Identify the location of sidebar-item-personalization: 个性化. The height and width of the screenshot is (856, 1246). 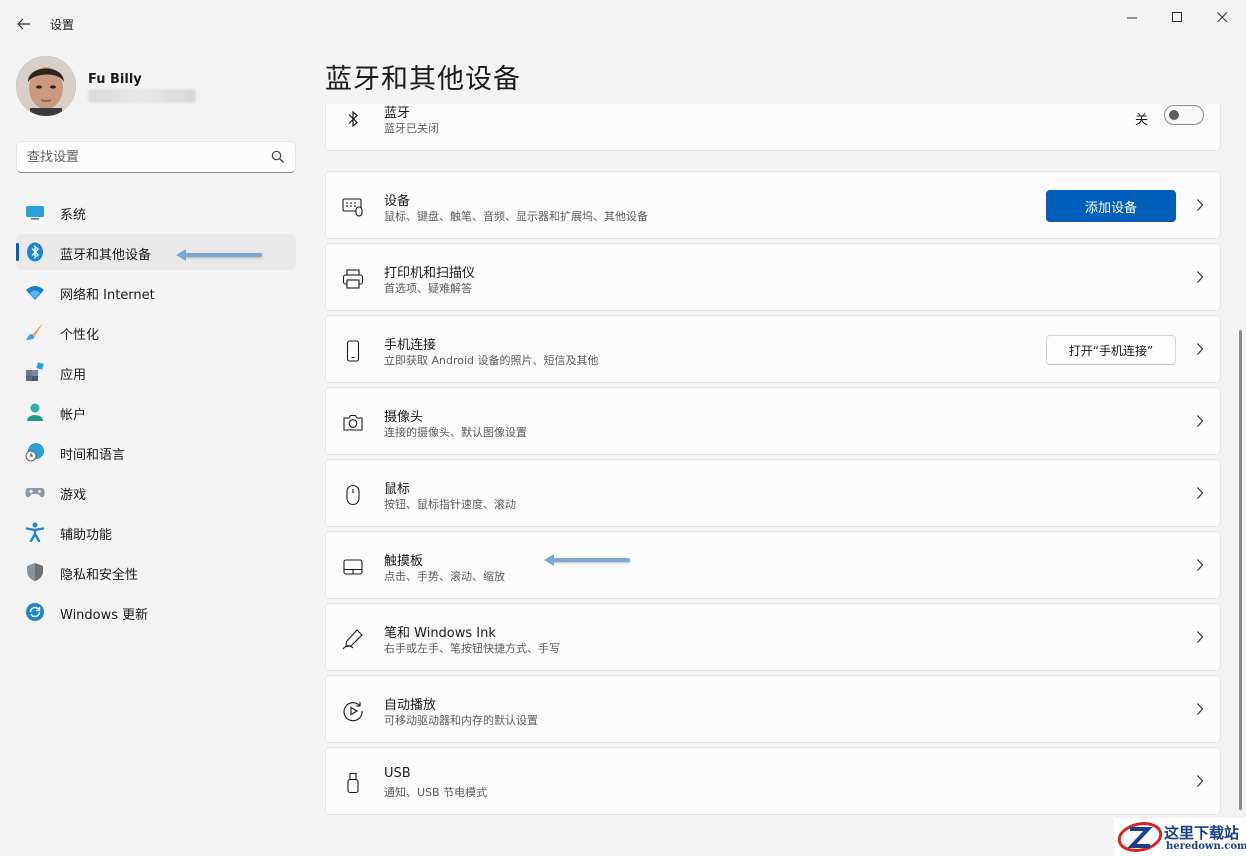
(156, 332).